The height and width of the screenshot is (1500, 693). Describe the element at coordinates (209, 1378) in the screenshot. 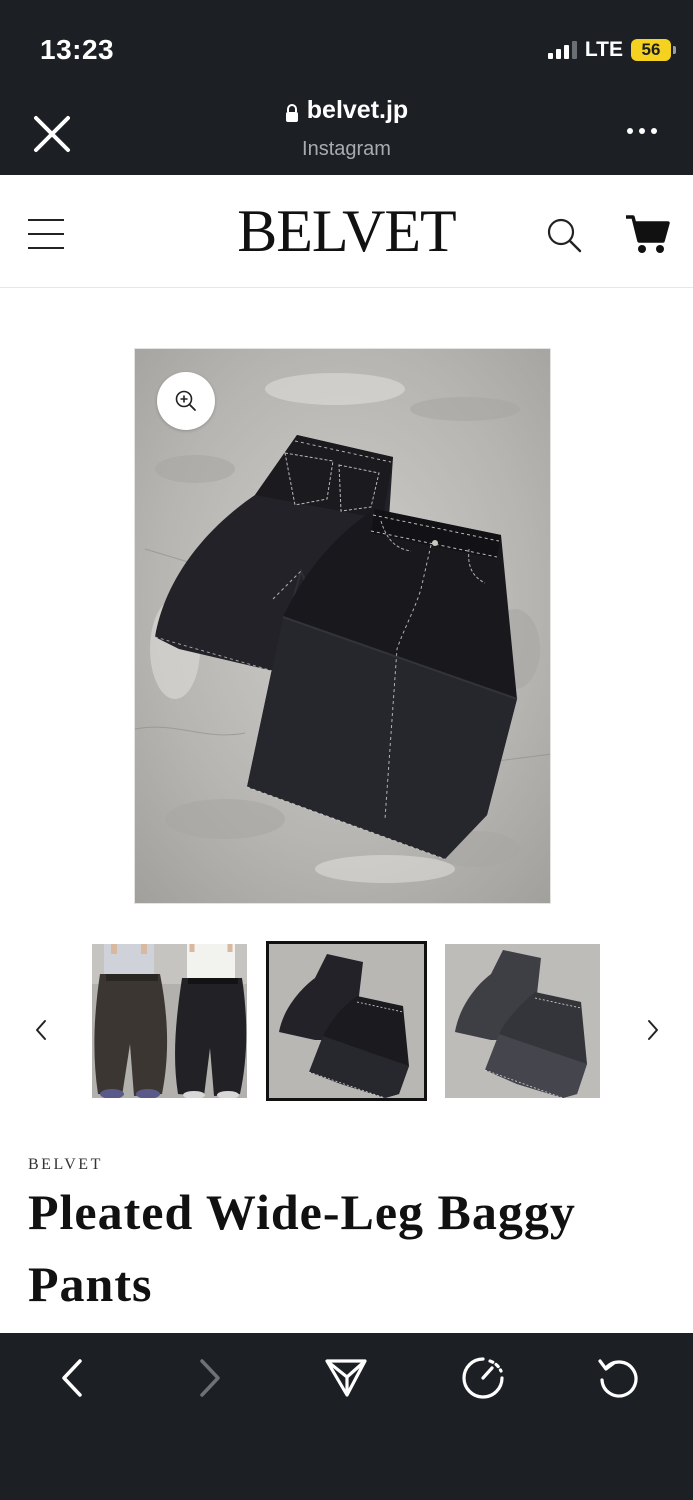

I see `forward-arrow-icon` at that location.